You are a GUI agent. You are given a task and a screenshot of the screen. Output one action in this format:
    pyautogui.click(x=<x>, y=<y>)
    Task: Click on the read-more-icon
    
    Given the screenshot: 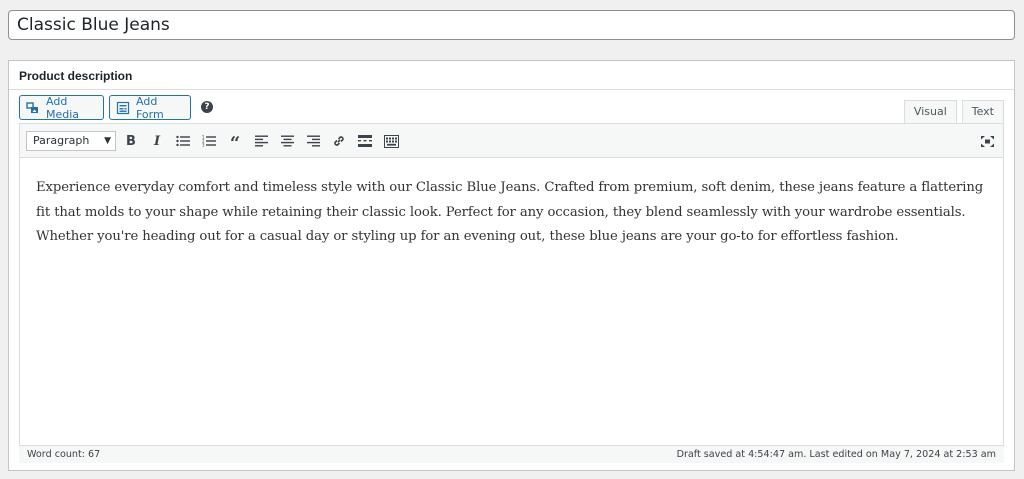 What is the action you would take?
    pyautogui.click(x=365, y=141)
    